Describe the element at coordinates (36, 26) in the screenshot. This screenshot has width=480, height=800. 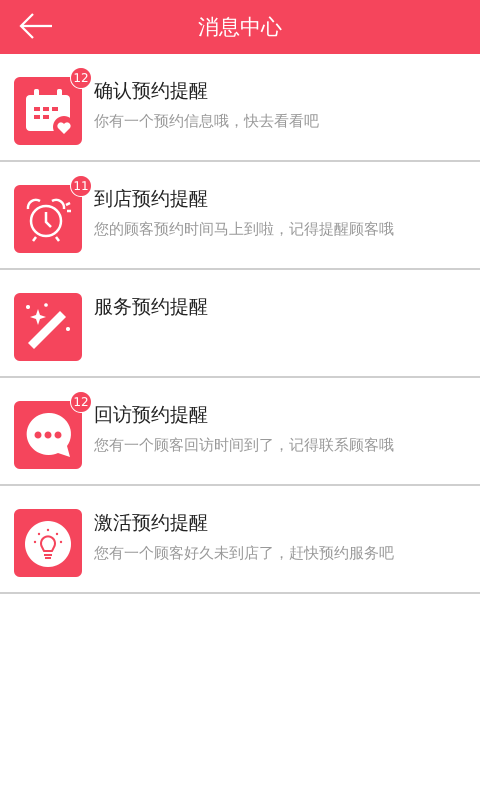
I see `back-arrow-icon` at that location.